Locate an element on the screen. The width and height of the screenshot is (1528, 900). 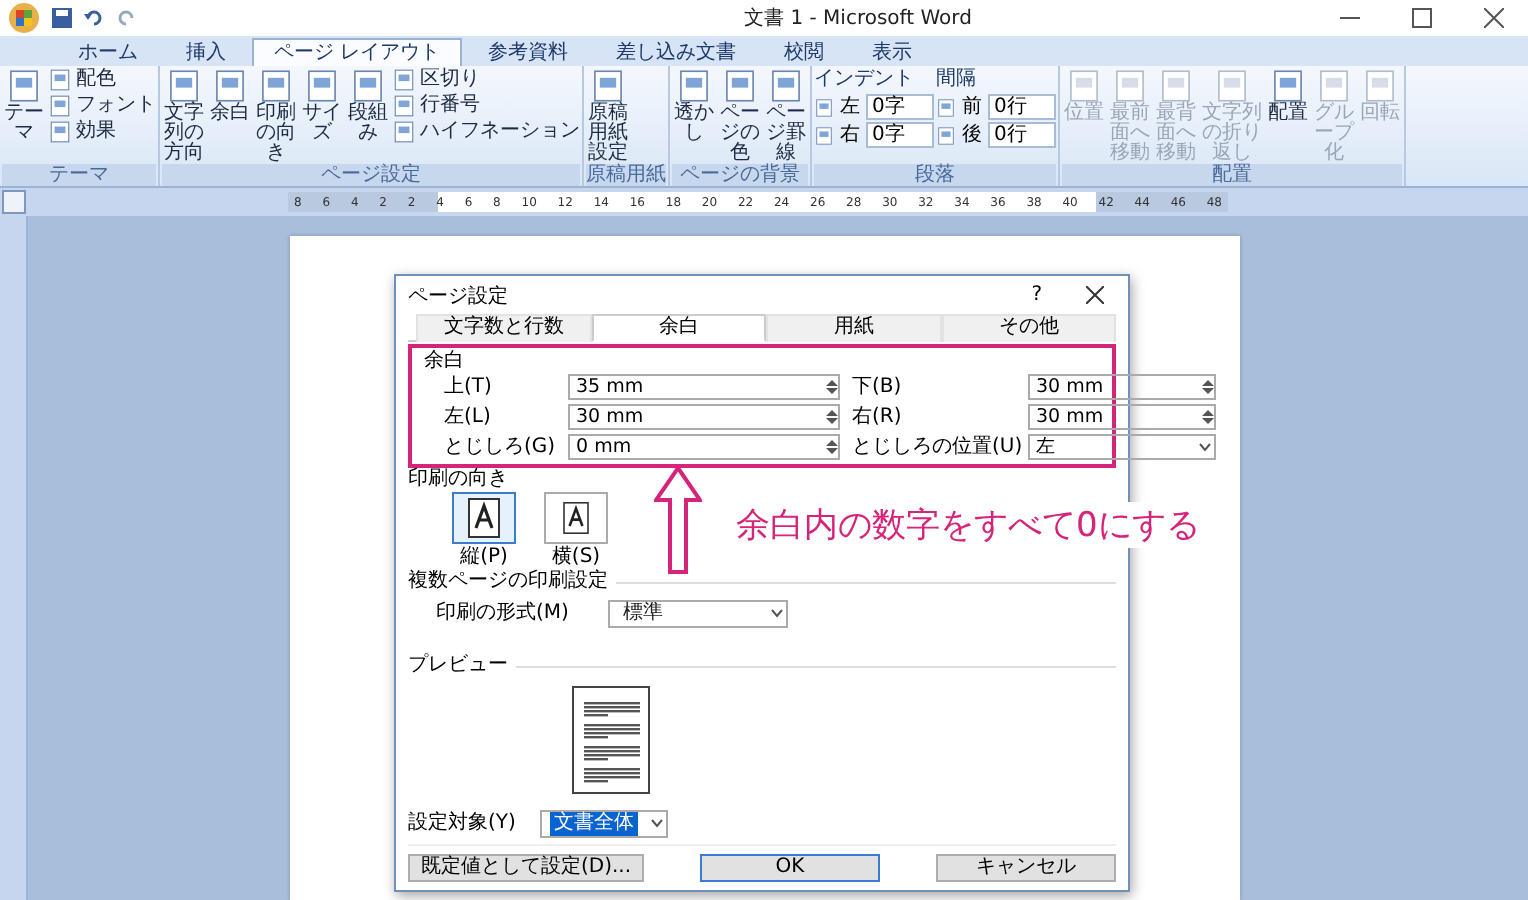
group-label: 段落 is located at coordinates (935, 175).